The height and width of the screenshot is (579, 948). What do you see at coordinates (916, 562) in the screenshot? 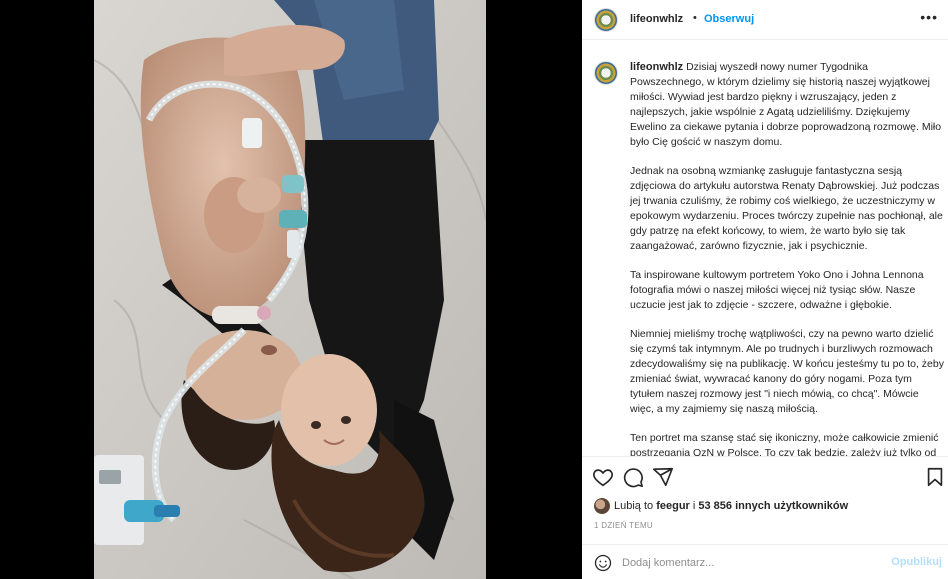
I see `post-comment-button: Opublikuj` at bounding box center [916, 562].